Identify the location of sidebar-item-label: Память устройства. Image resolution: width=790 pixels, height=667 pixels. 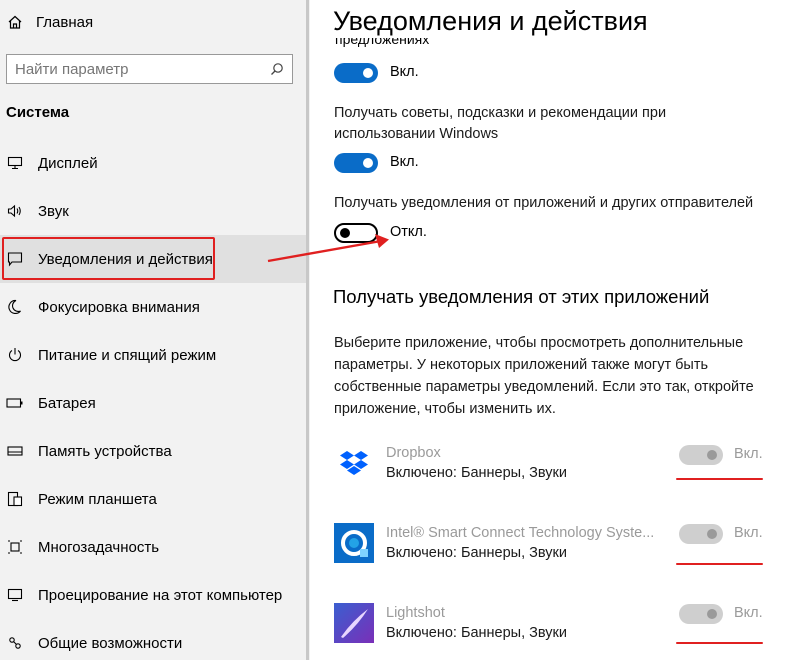
(105, 451).